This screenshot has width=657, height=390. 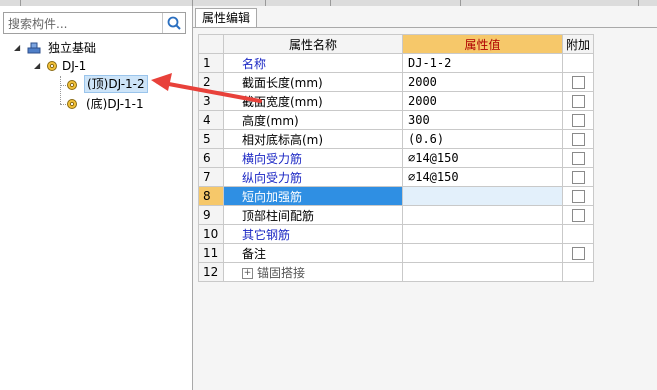 I want to click on property-value-cell: DJ-1-2, so click(x=482, y=63).